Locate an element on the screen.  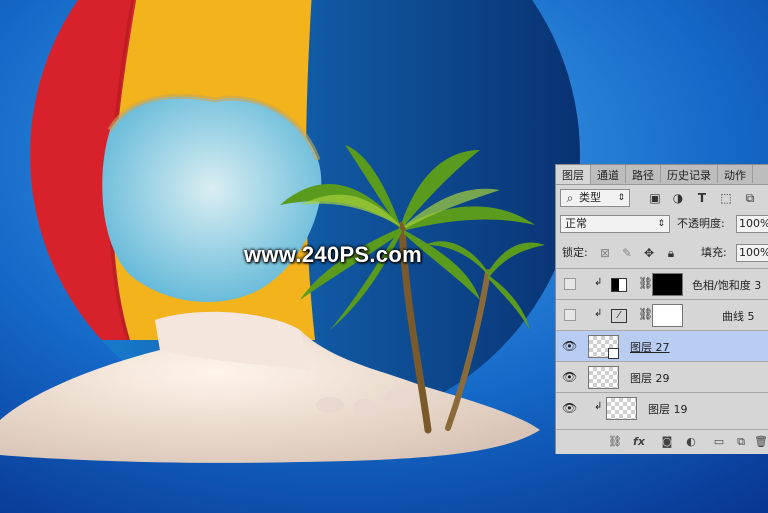
new-adjustment-icon: ◐ is located at coordinates (691, 442).